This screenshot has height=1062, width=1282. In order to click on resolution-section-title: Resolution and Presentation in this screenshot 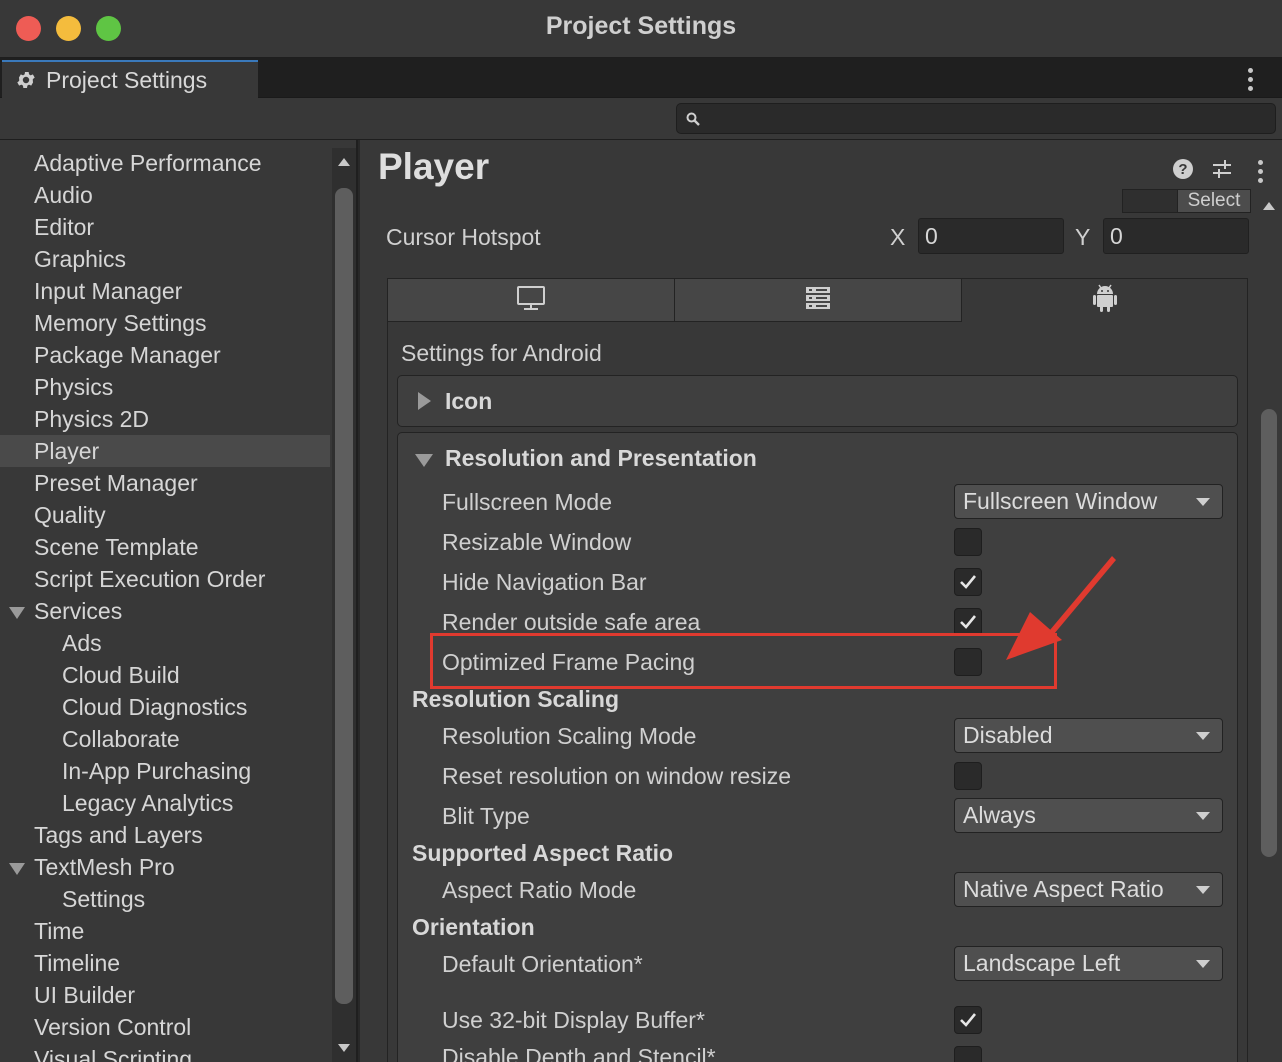, I will do `click(601, 458)`.